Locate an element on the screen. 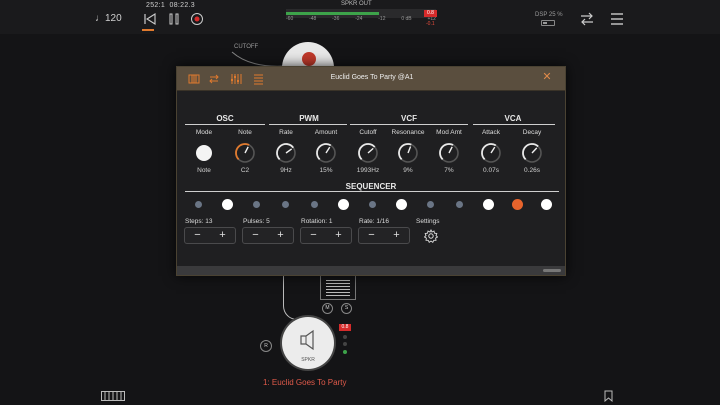 The width and height of the screenshot is (720, 405). node-clip-badge: 0.8 is located at coordinates (345, 327).